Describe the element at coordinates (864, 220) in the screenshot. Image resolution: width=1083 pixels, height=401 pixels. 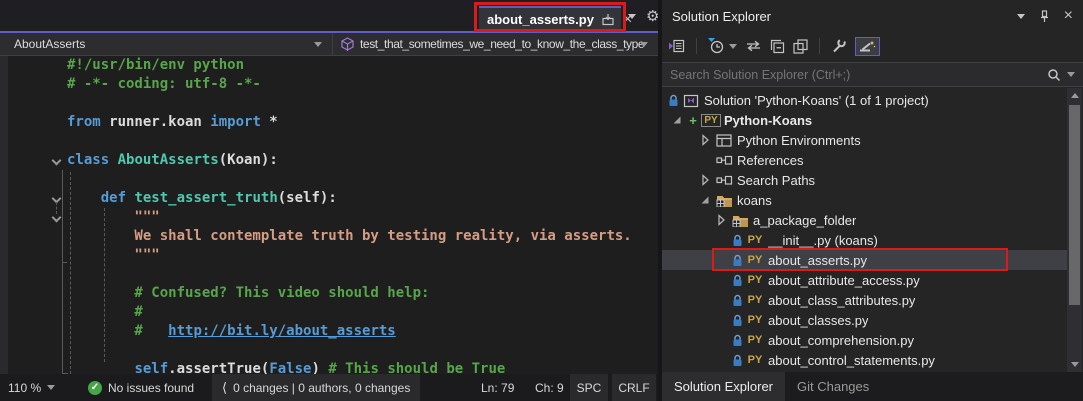
I see `tree-item-a-package-folder: a_package_folder` at that location.